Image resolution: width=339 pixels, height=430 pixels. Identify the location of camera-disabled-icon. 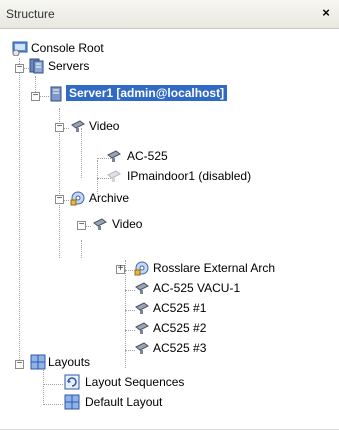
(114, 176).